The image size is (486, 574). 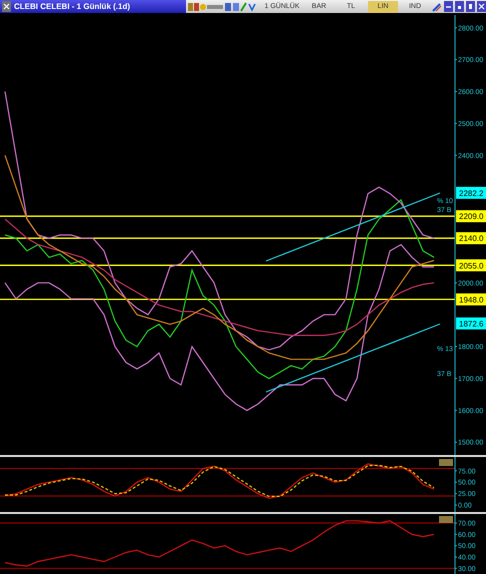 I want to click on price-marker: 1872.6, so click(x=471, y=324).